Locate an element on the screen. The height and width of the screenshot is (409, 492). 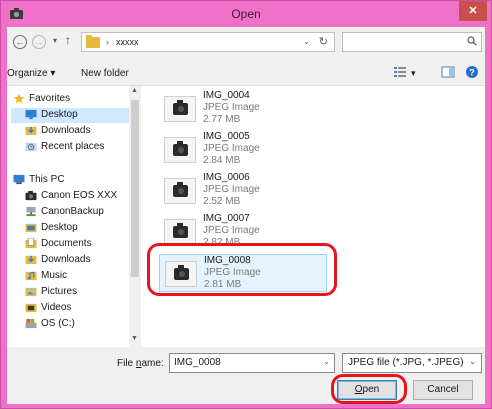
sidebar-item-label: Music is located at coordinates (54, 275).